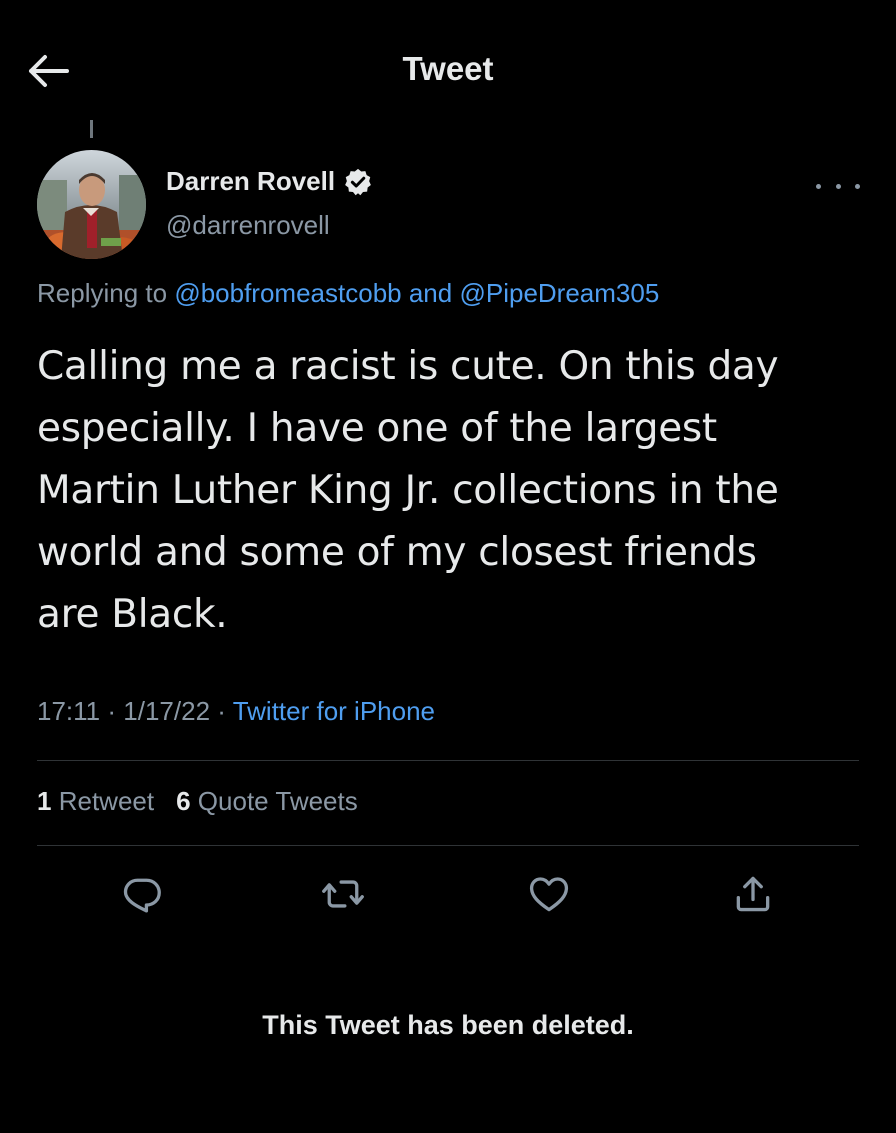 This screenshot has height=1133, width=896. I want to click on replying-user-link: @PipeDream305, so click(559, 293).